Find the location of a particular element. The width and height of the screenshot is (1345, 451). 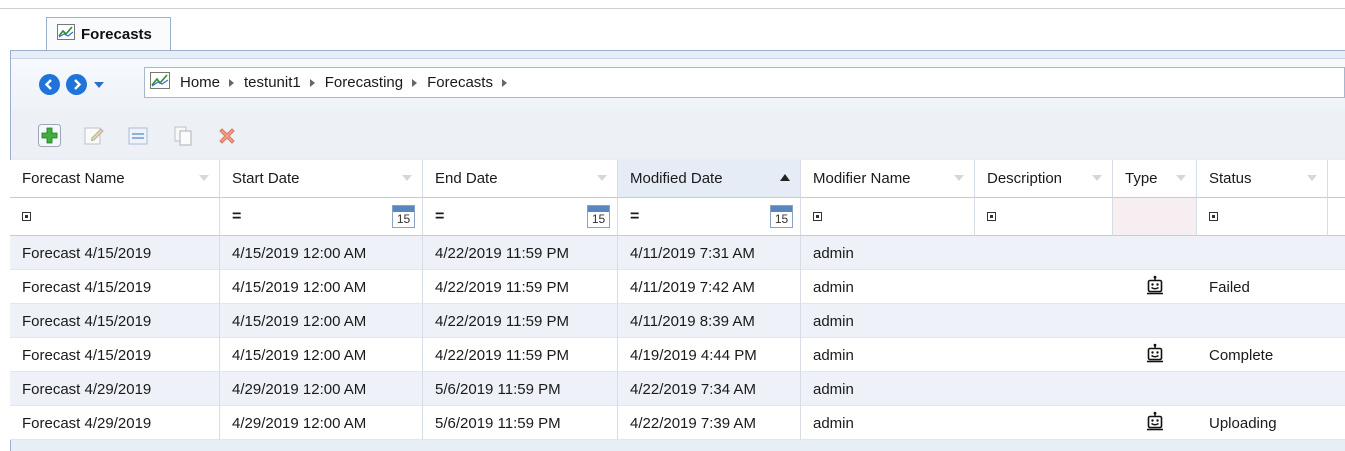

edit-button is located at coordinates (93, 135).